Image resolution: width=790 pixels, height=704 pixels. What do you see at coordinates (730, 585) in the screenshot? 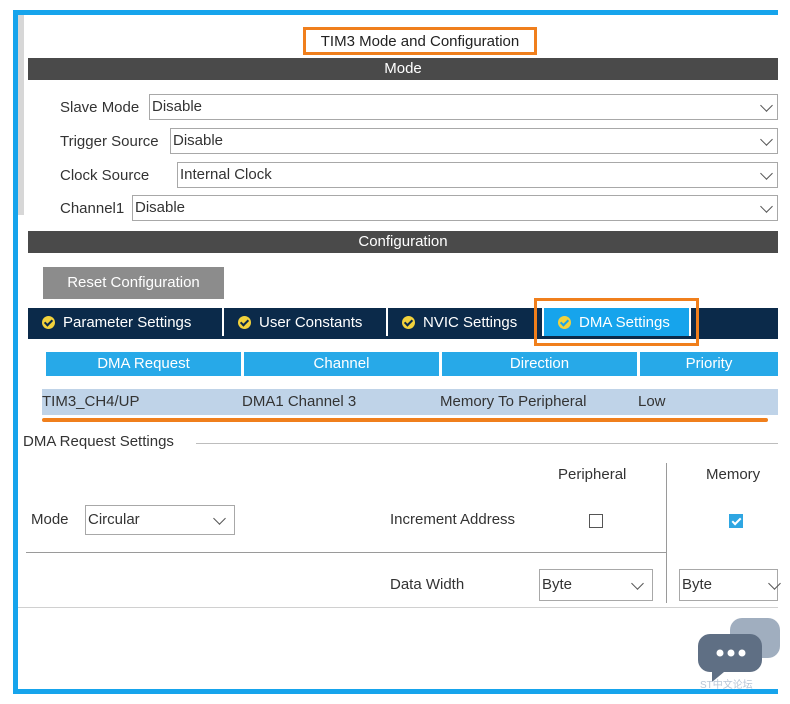
I see `memory-data-width-select: Byte` at bounding box center [730, 585].